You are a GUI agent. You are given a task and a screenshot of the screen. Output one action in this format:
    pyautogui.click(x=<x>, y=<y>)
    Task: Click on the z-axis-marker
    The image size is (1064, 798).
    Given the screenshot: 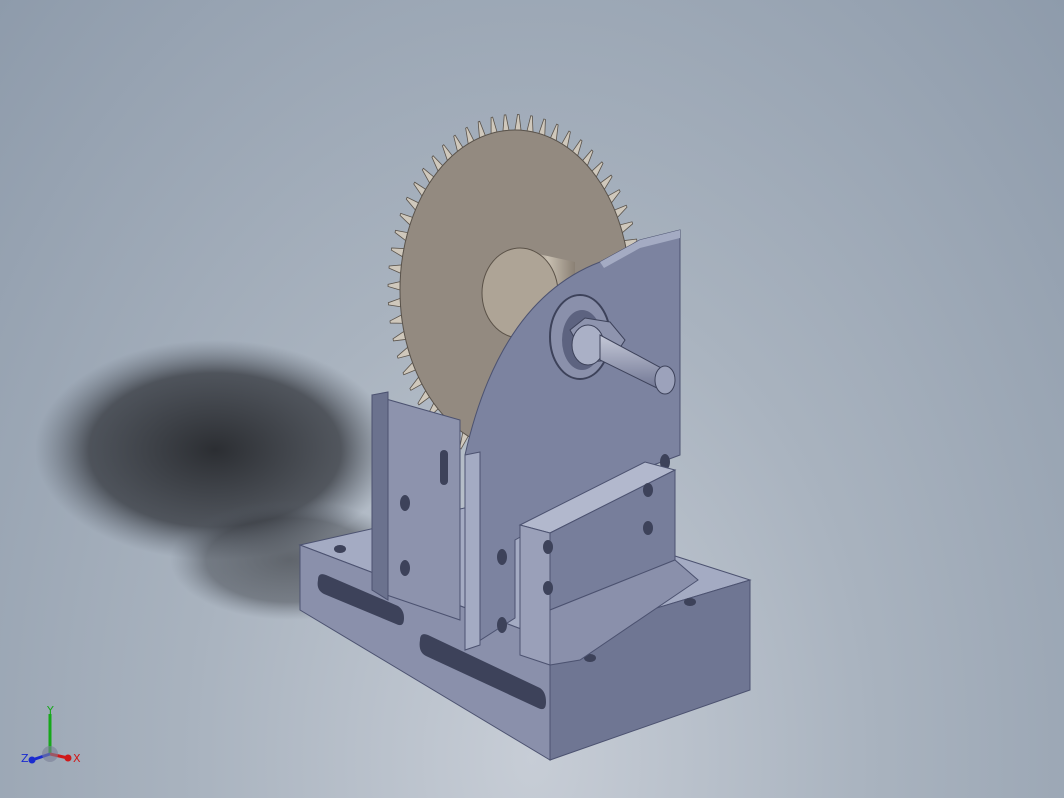 What is the action you would take?
    pyautogui.click(x=32, y=760)
    